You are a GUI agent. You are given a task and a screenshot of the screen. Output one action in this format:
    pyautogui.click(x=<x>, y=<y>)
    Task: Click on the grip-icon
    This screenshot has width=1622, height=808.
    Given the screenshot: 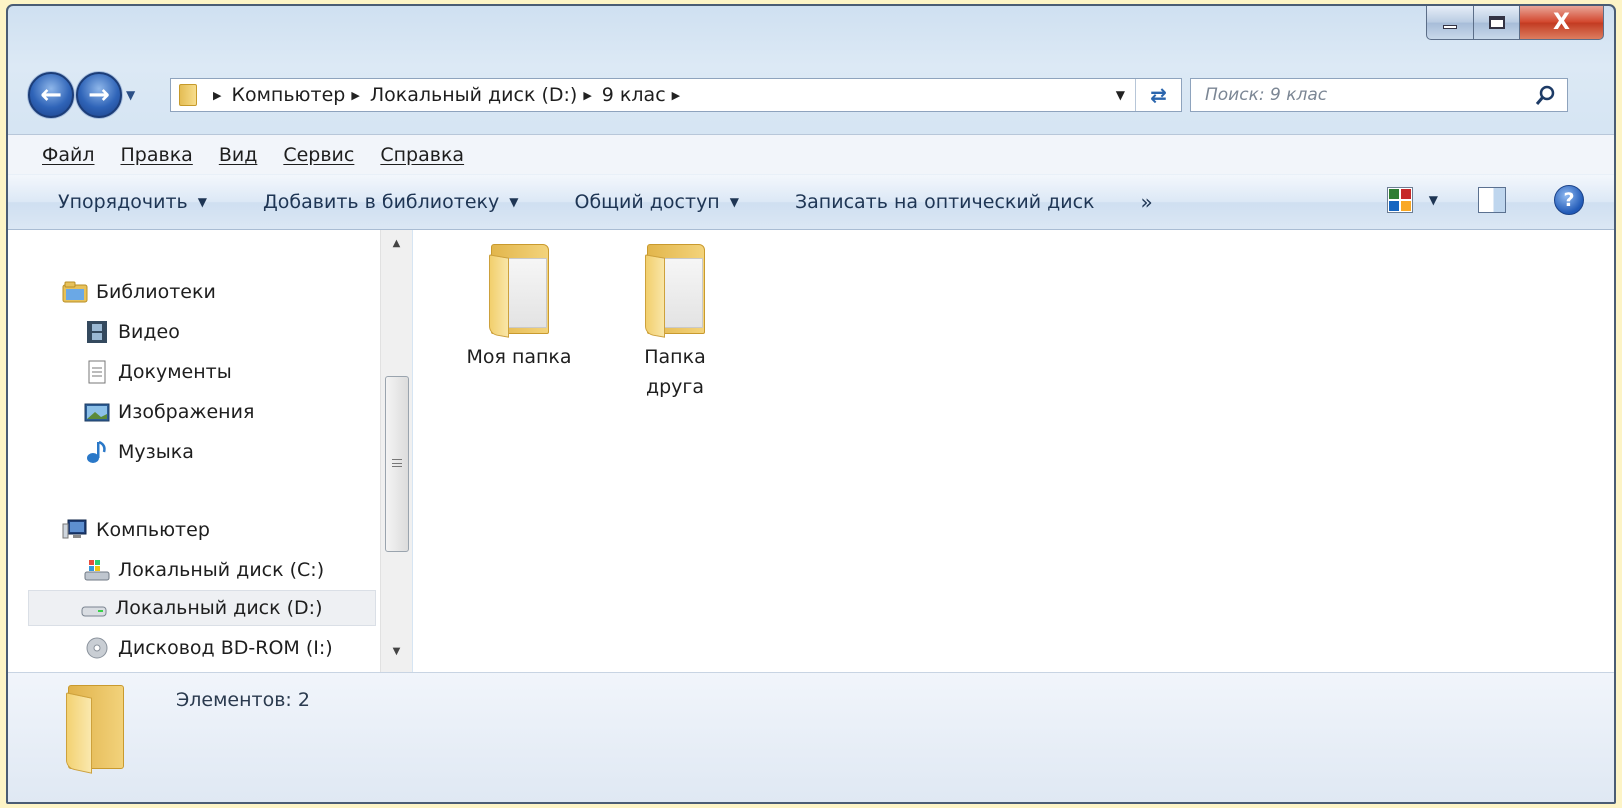 What is the action you would take?
    pyautogui.click(x=397, y=463)
    